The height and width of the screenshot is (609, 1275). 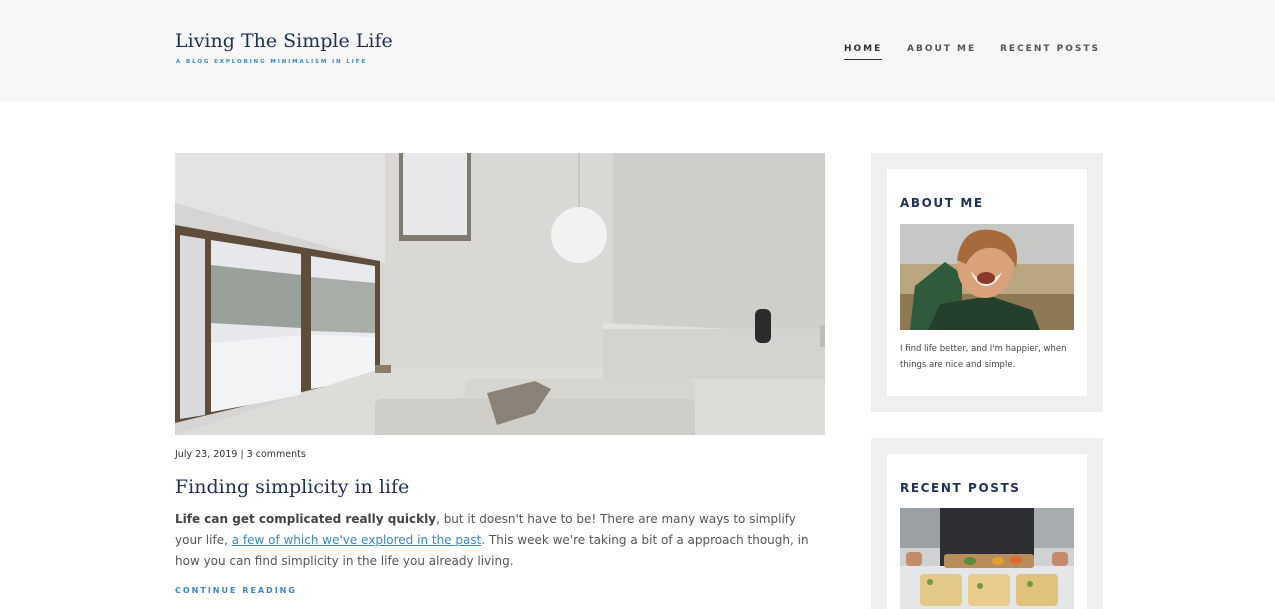 What do you see at coordinates (942, 203) in the screenshot?
I see `about-widget-title: ABOUT ME` at bounding box center [942, 203].